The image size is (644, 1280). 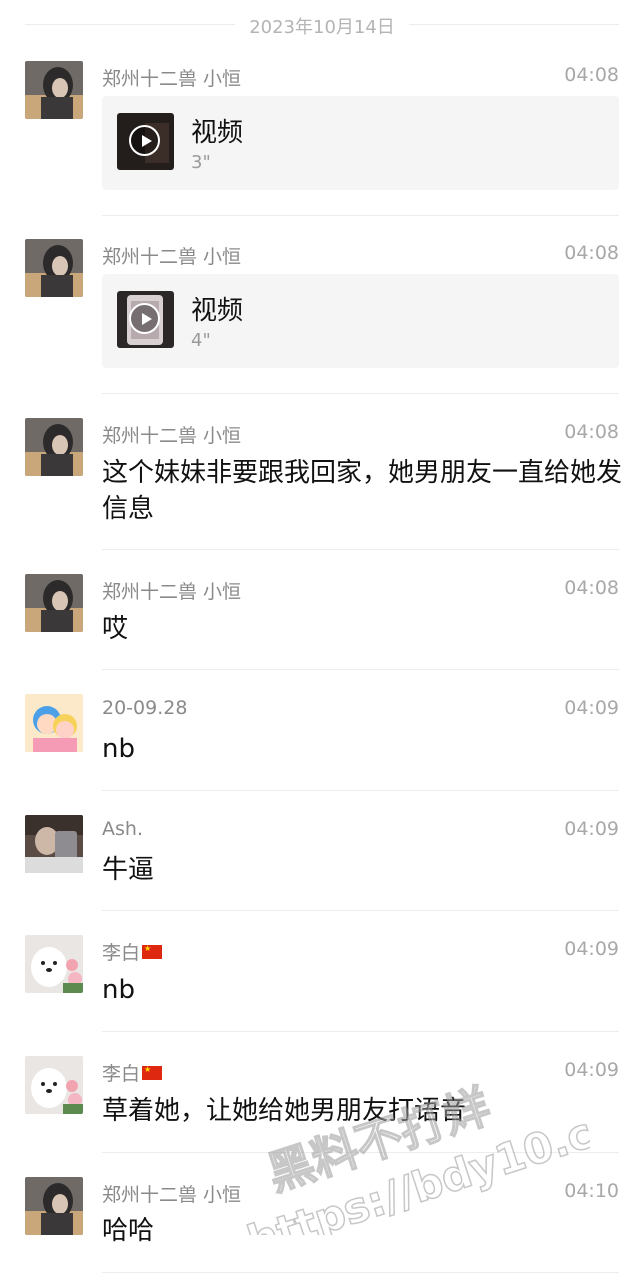 I want to click on video-message-card: 视频 4", so click(x=360, y=321).